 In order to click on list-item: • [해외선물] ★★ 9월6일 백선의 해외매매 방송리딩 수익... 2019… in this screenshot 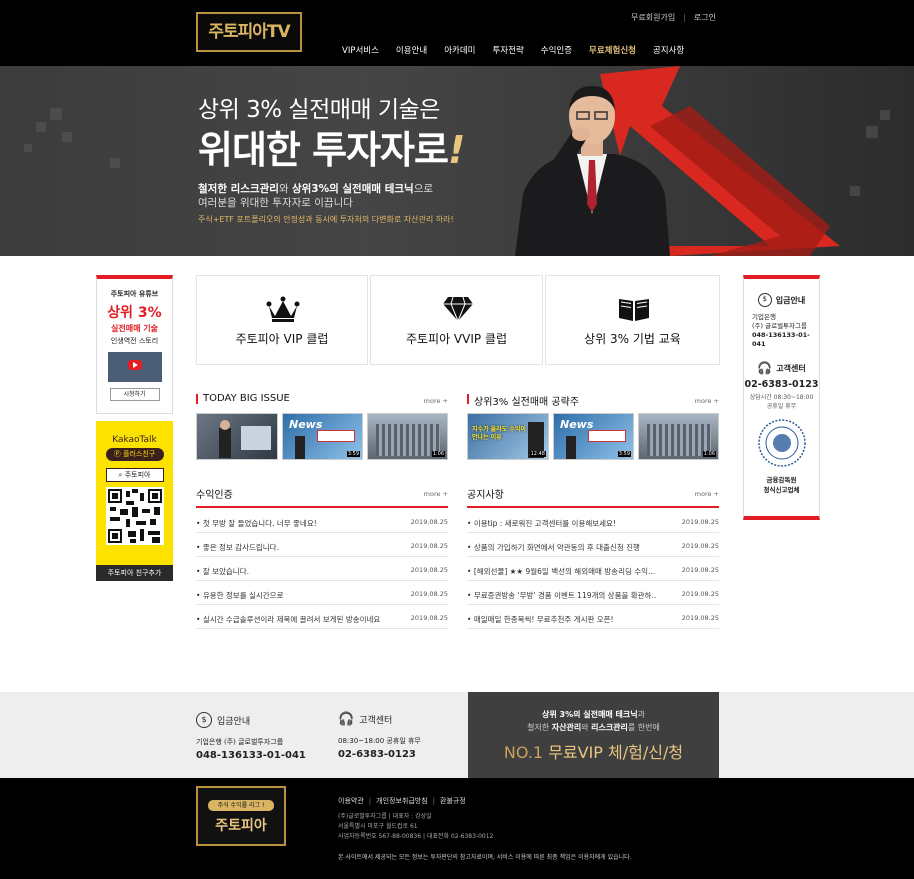, I will do `click(593, 569)`.